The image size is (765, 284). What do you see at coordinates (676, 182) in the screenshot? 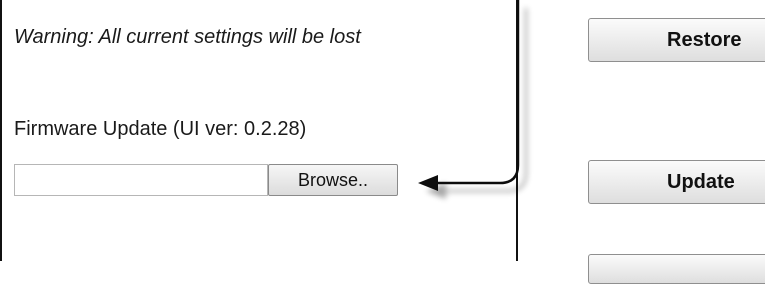
I see `update-button: Update` at bounding box center [676, 182].